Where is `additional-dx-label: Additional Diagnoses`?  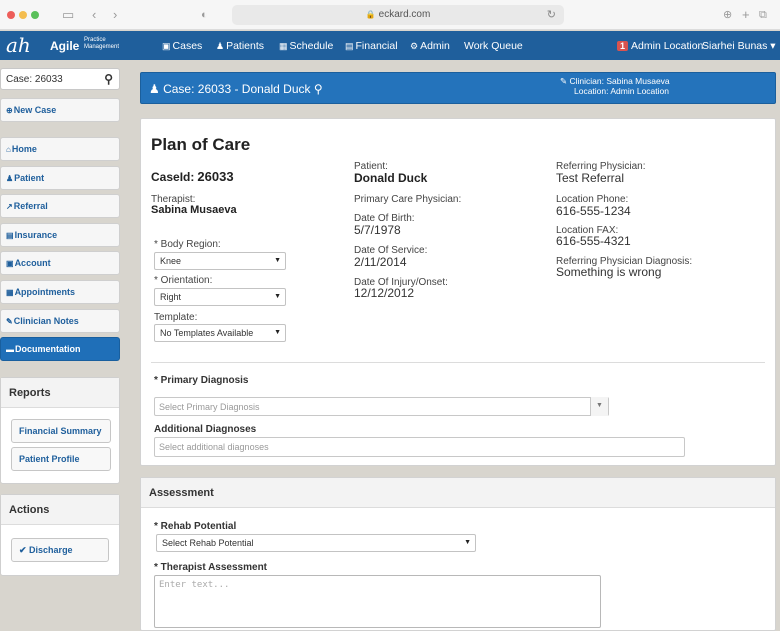 additional-dx-label: Additional Diagnoses is located at coordinates (205, 429).